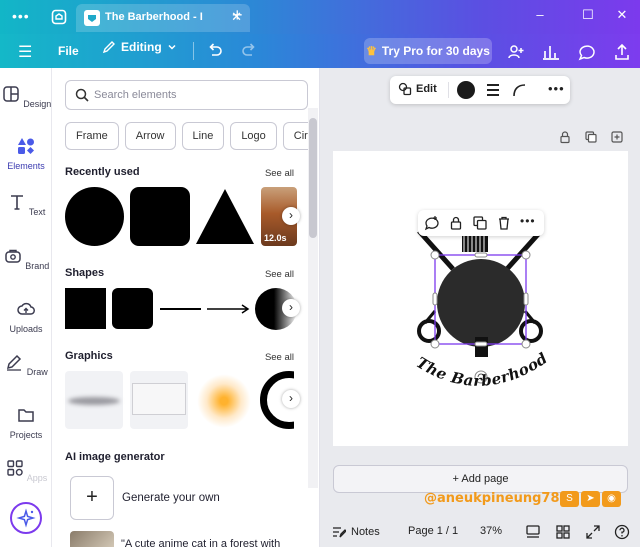 The image size is (640, 547). Describe the element at coordinates (26, 153) in the screenshot. I see `rail-item-elements: Elements` at that location.